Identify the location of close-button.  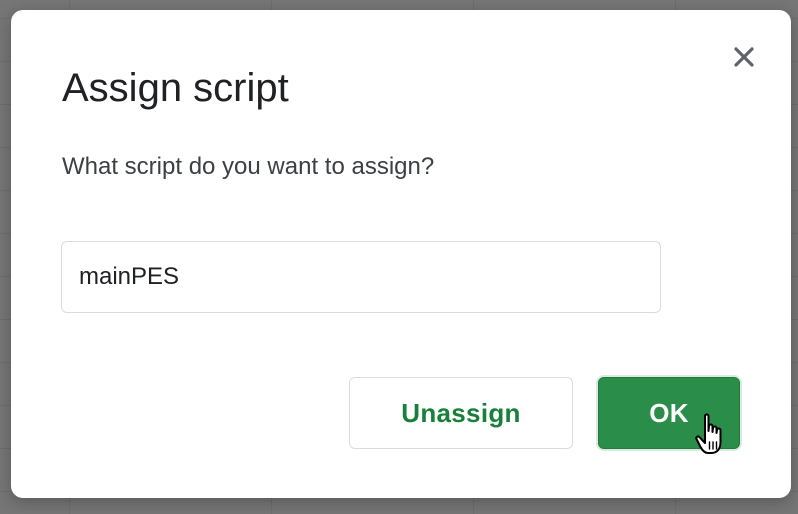
(744, 57).